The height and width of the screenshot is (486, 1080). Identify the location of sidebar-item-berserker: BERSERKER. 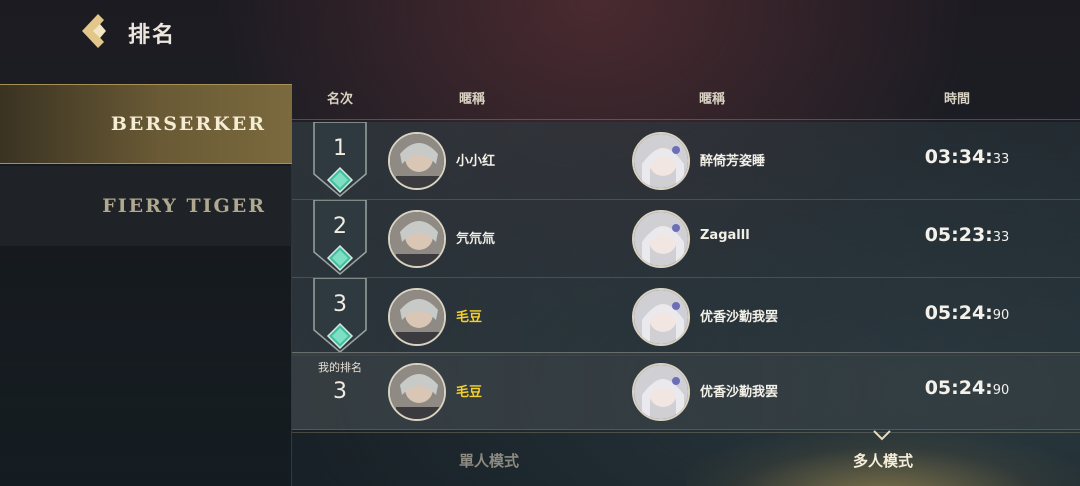
(146, 124).